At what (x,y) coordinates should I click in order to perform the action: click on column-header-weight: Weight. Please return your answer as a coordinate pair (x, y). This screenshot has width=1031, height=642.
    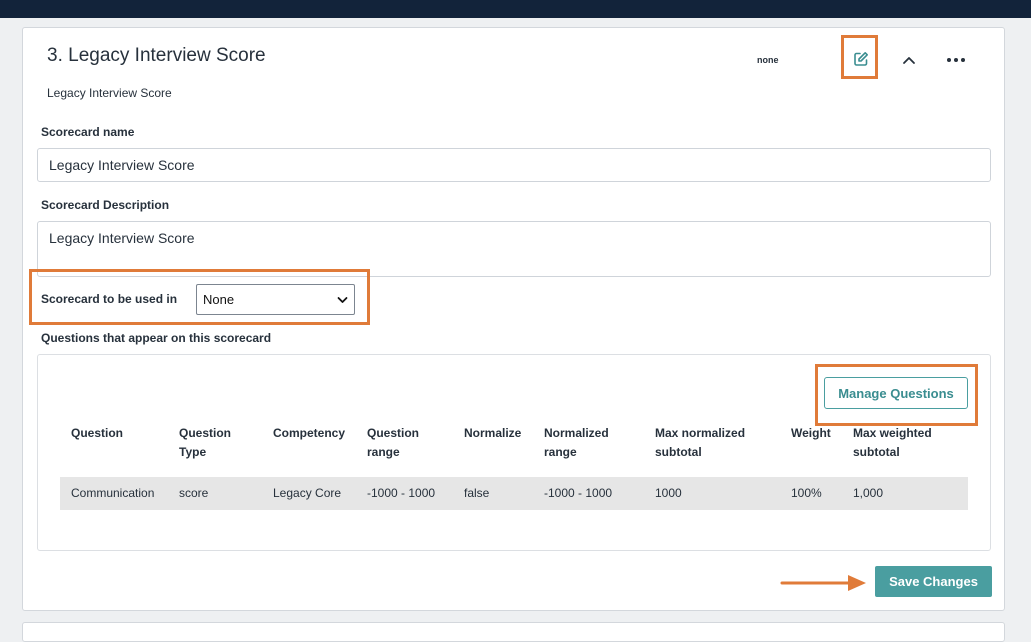
    Looking at the image, I should click on (811, 433).